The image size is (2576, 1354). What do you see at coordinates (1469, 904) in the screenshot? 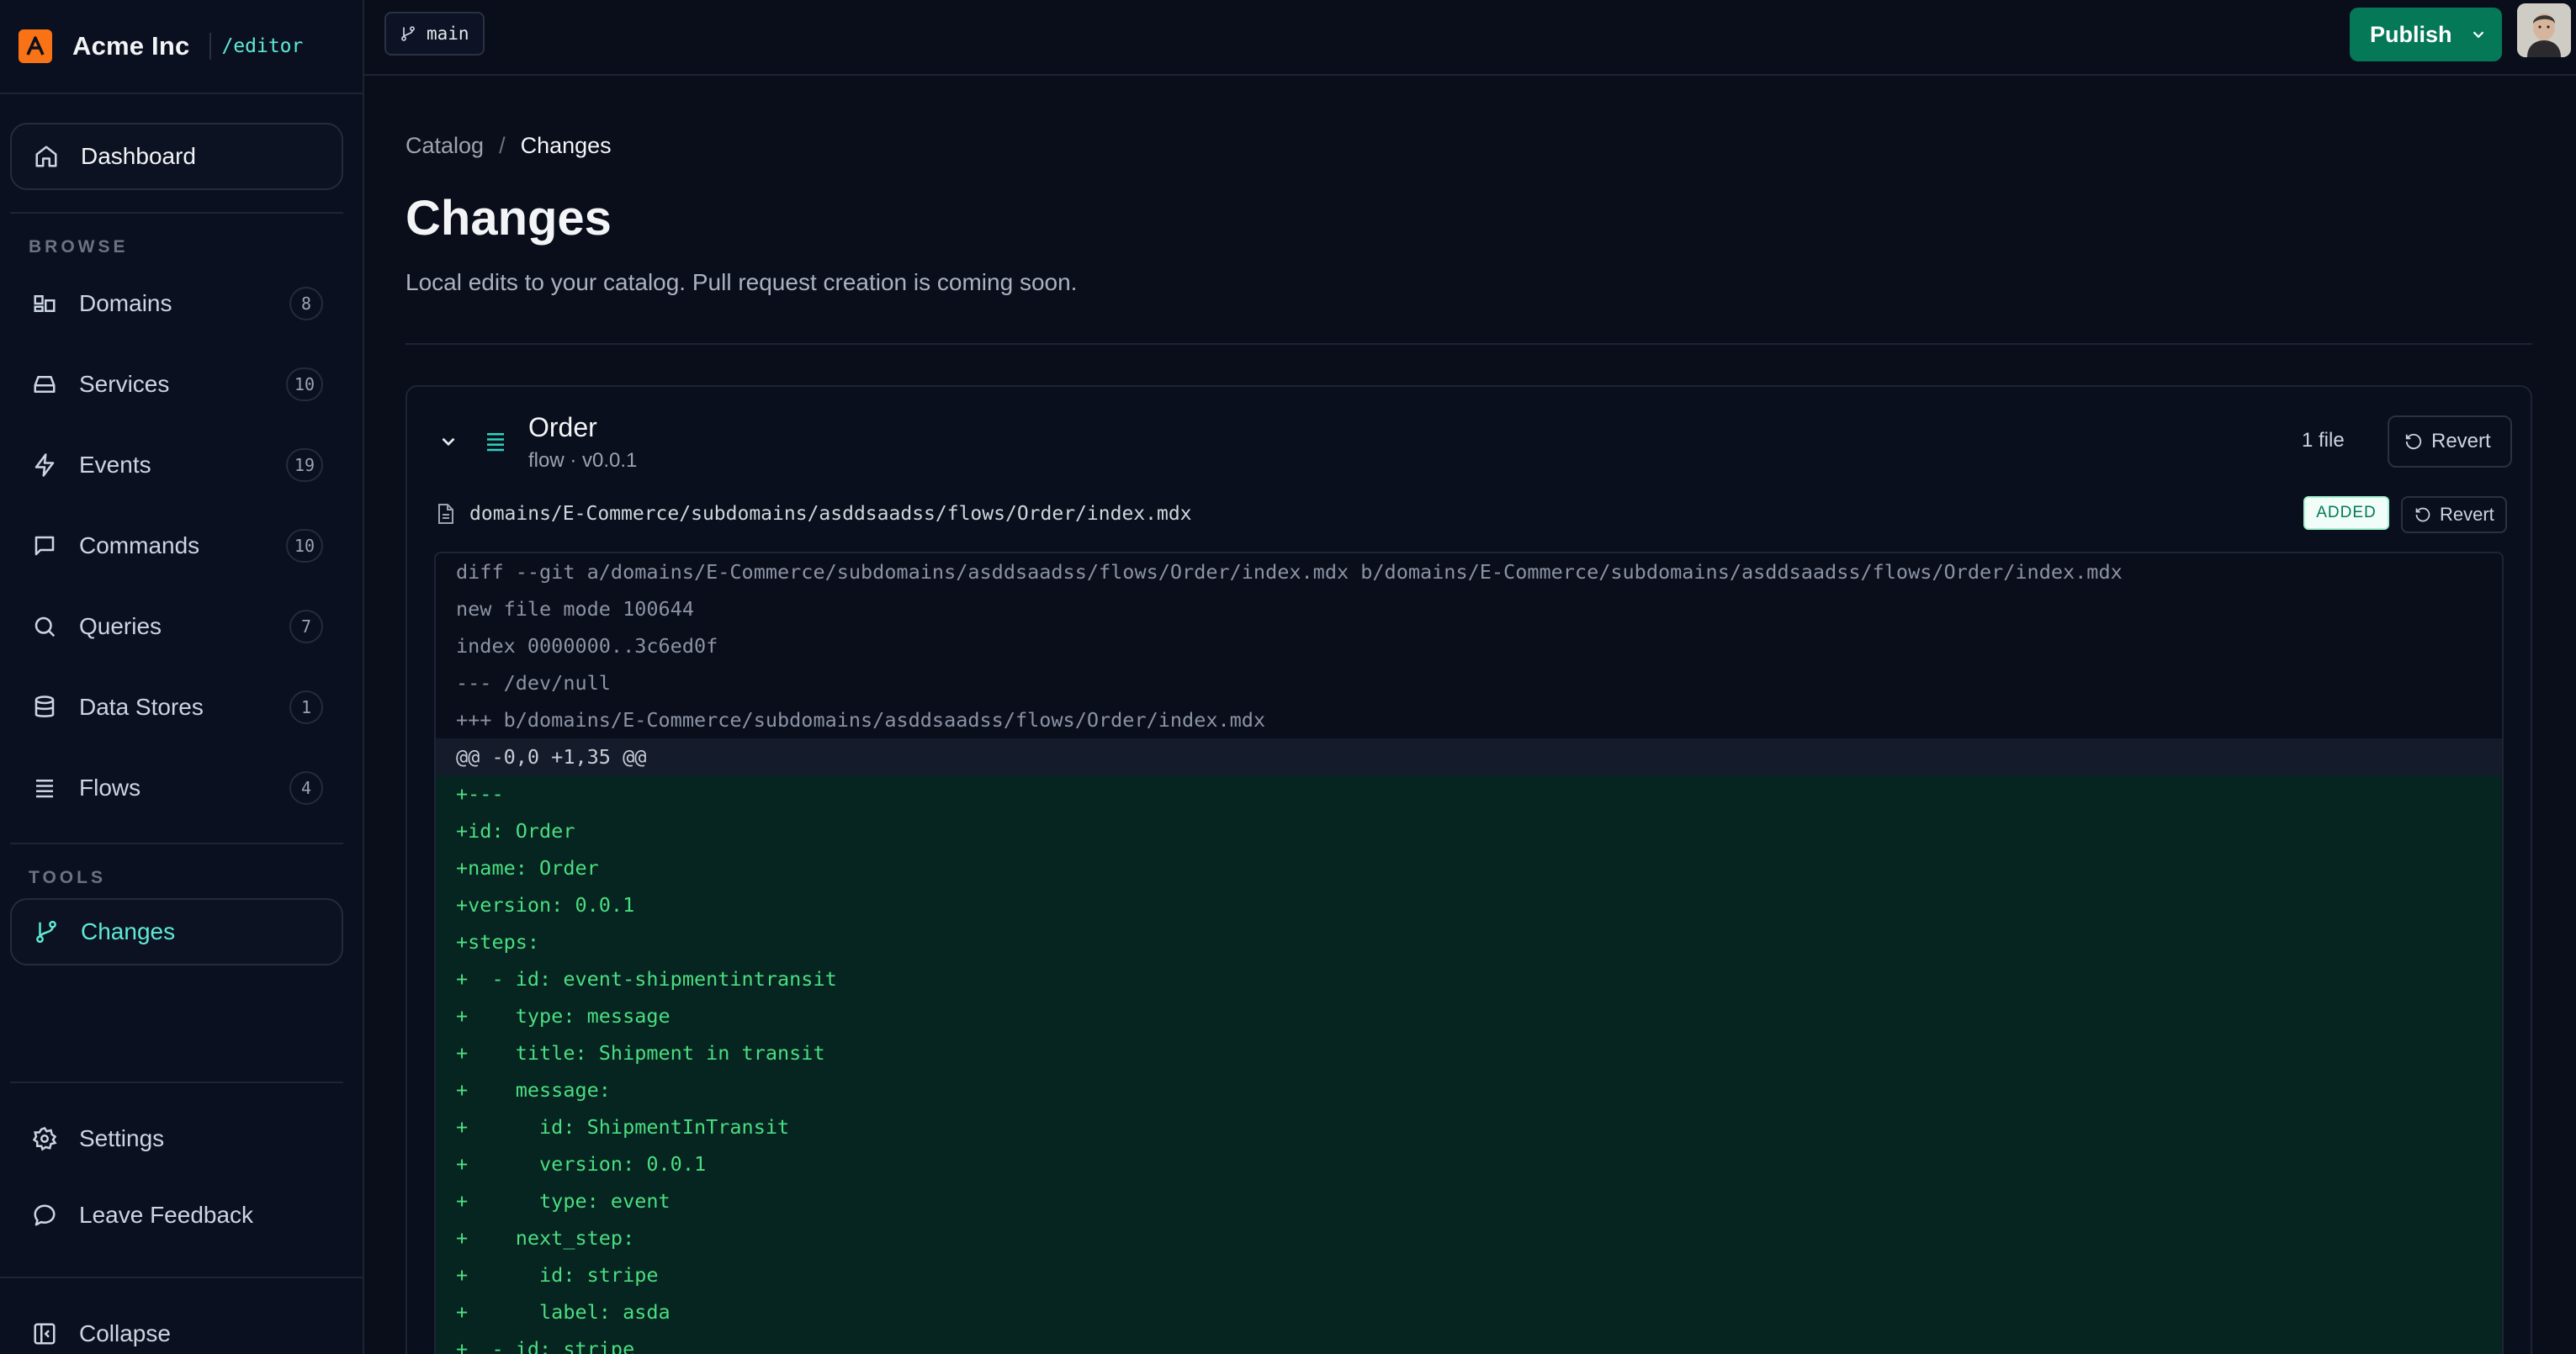
I see `diff-line-add: +version: 0.0.1` at bounding box center [1469, 904].